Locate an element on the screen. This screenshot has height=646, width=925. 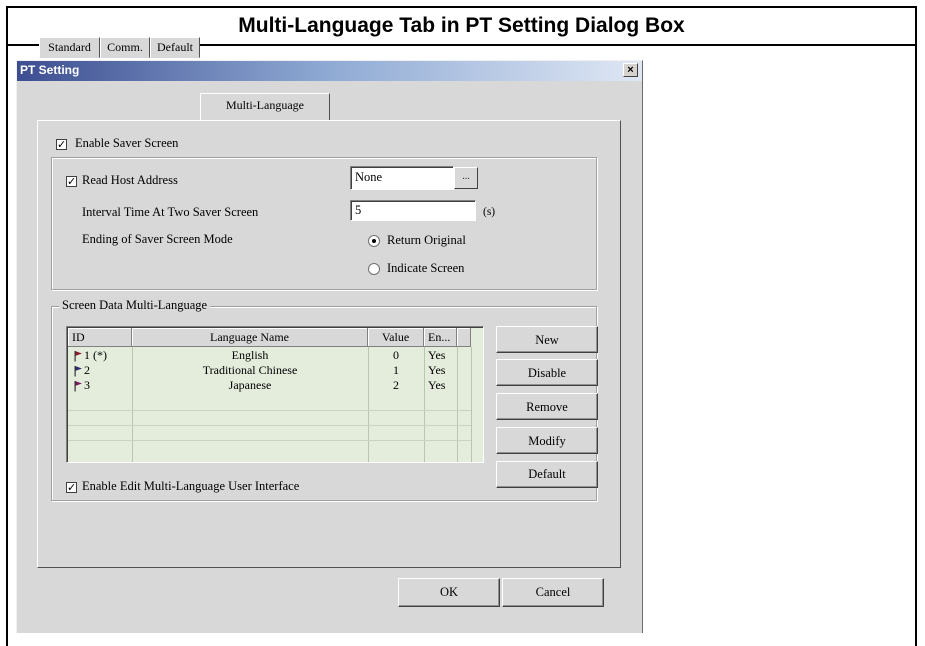
tab-multi-language: Multi-Language is located at coordinates (265, 106).